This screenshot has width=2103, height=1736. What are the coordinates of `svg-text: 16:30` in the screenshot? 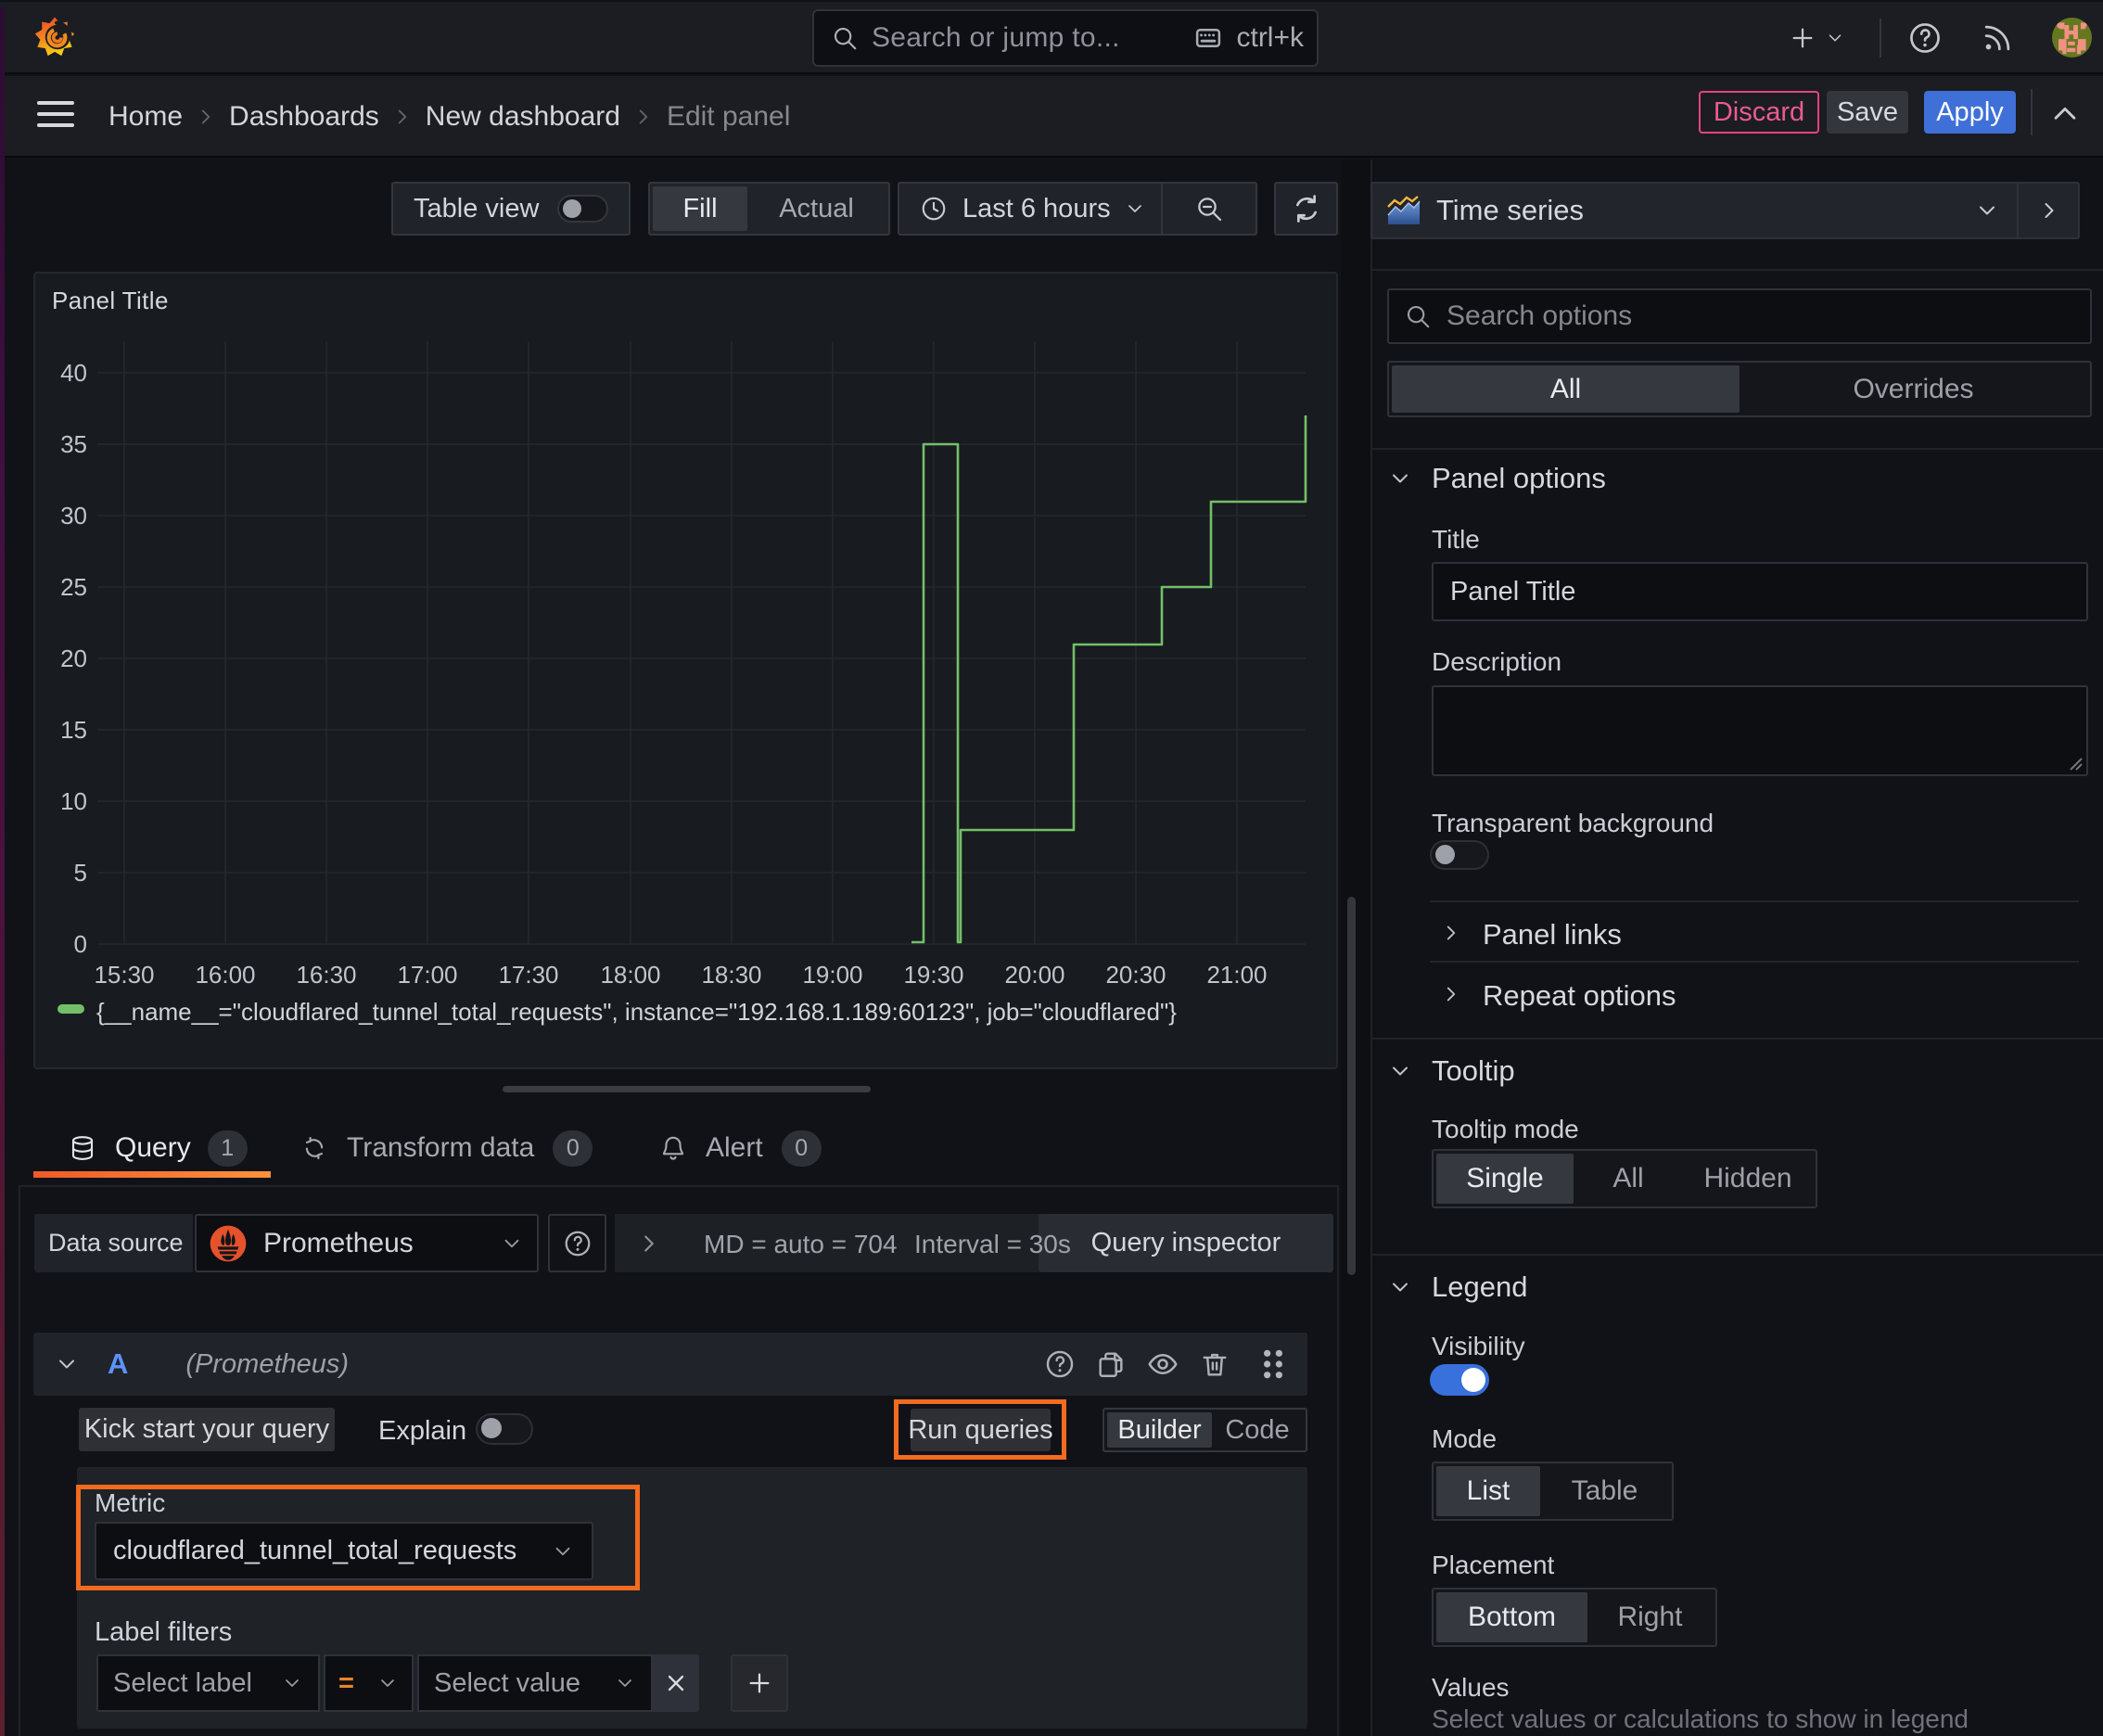 It's located at (326, 975).